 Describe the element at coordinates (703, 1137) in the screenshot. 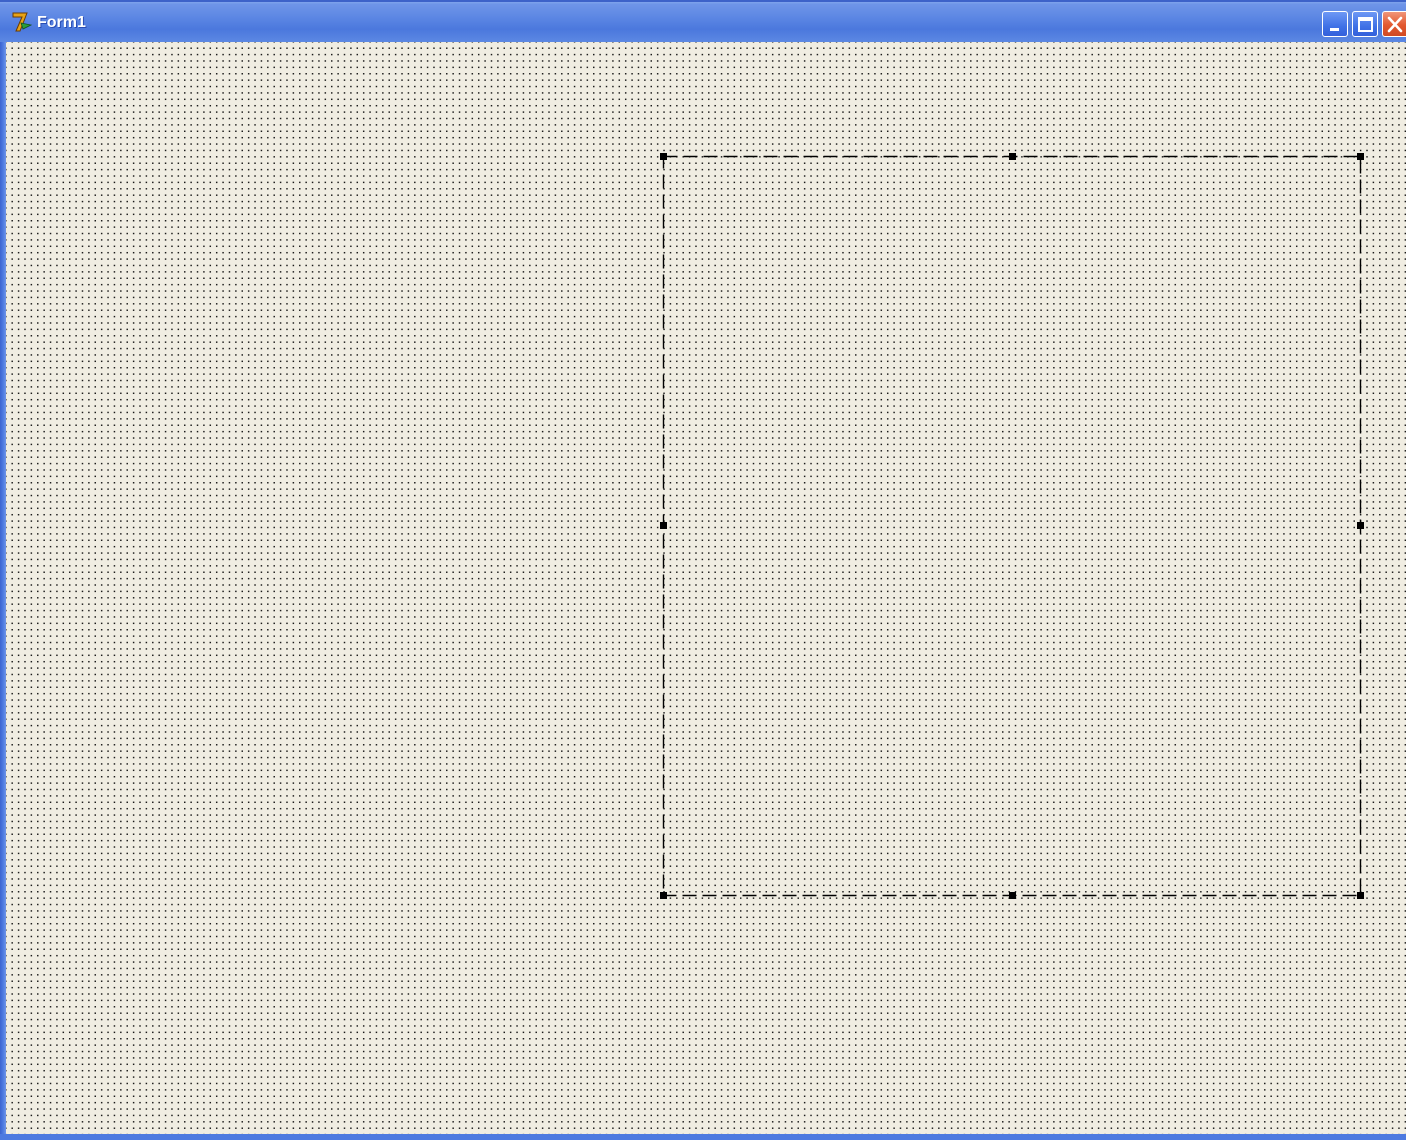

I see `window-frame-bottom` at that location.